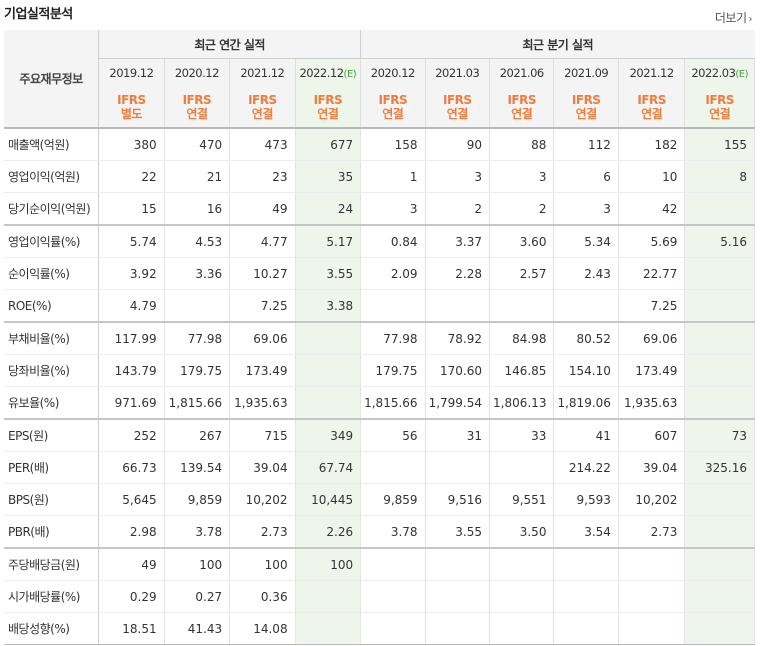 The height and width of the screenshot is (646, 761). Describe the element at coordinates (197, 144) in the screenshot. I see `table-cell: 470` at that location.